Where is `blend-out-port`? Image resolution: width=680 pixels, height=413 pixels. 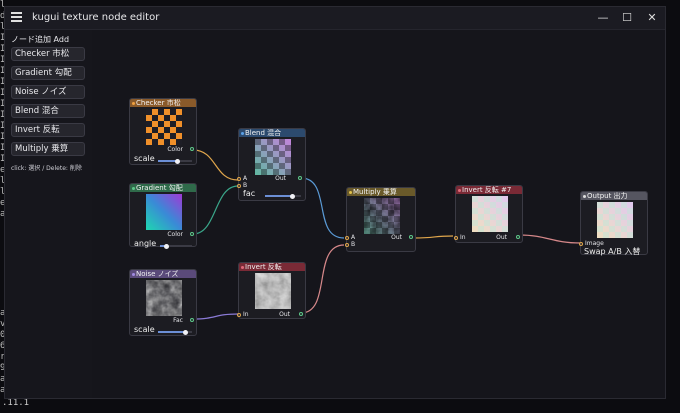
blend-out-port is located at coordinates (300, 178).